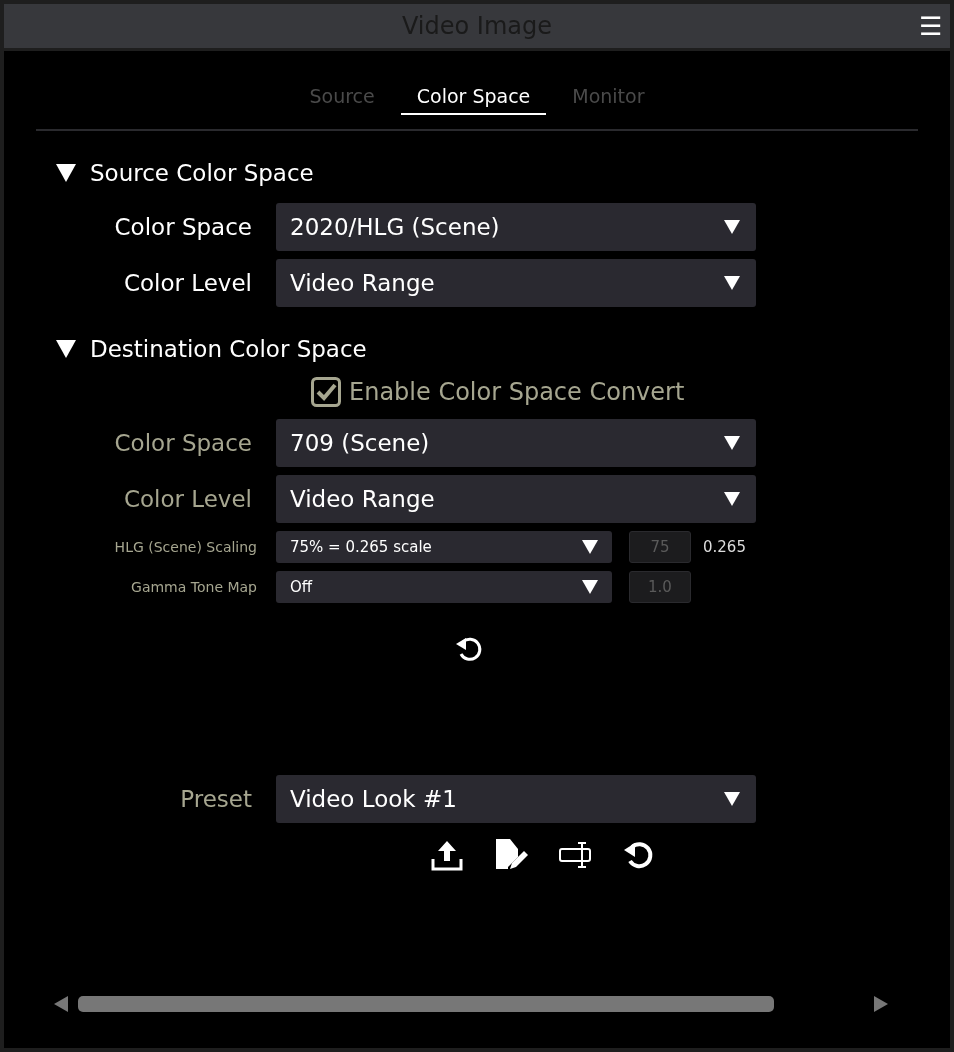 This screenshot has width=954, height=1052. What do you see at coordinates (473, 98) in the screenshot?
I see `tab: Color Space` at bounding box center [473, 98].